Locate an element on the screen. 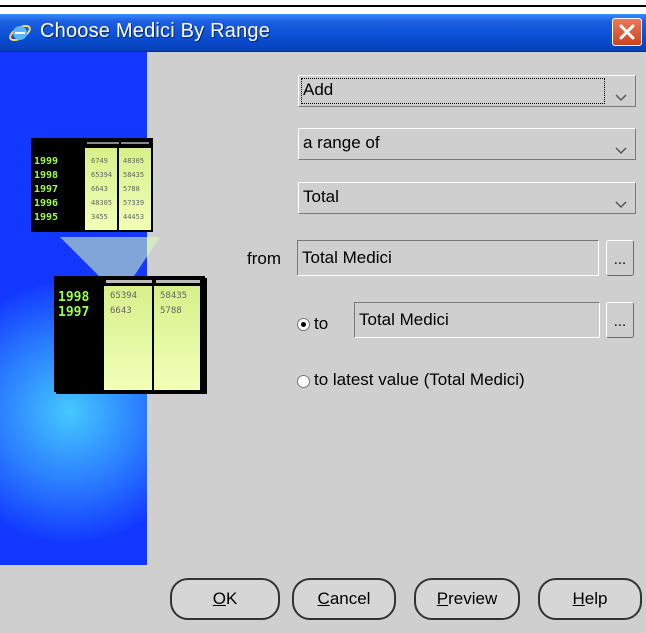  radio-selected-dot is located at coordinates (303, 324).